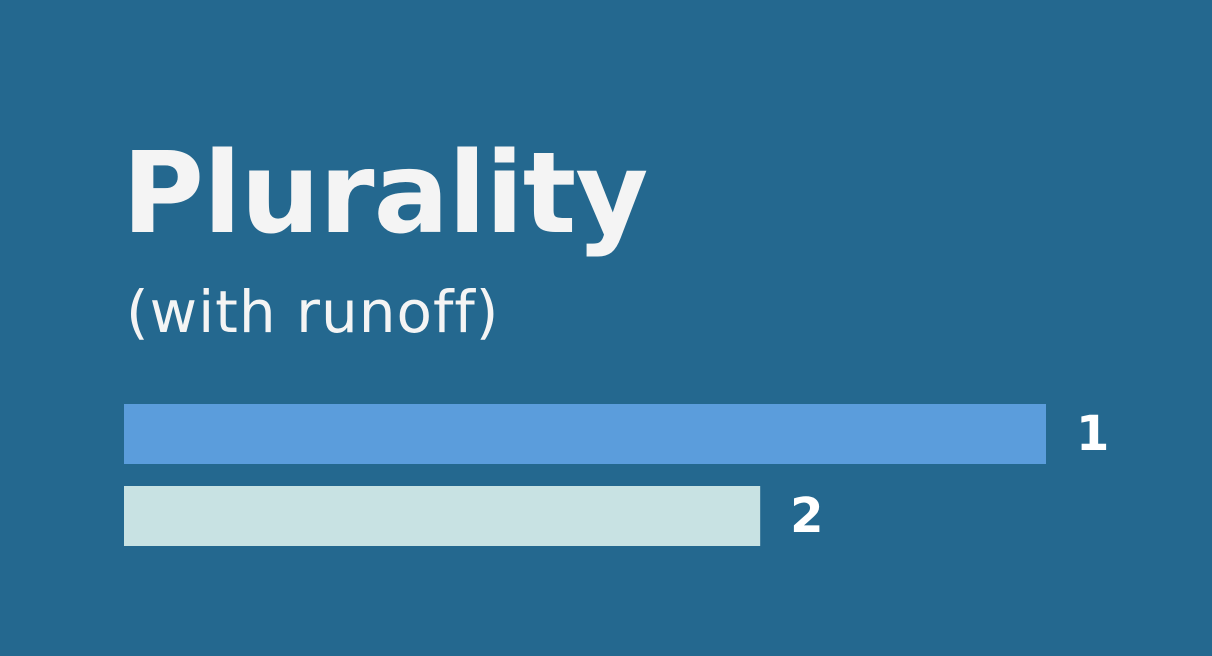 The height and width of the screenshot is (656, 1212). Describe the element at coordinates (1092, 434) in the screenshot. I see `bar-label-1: 1` at that location.